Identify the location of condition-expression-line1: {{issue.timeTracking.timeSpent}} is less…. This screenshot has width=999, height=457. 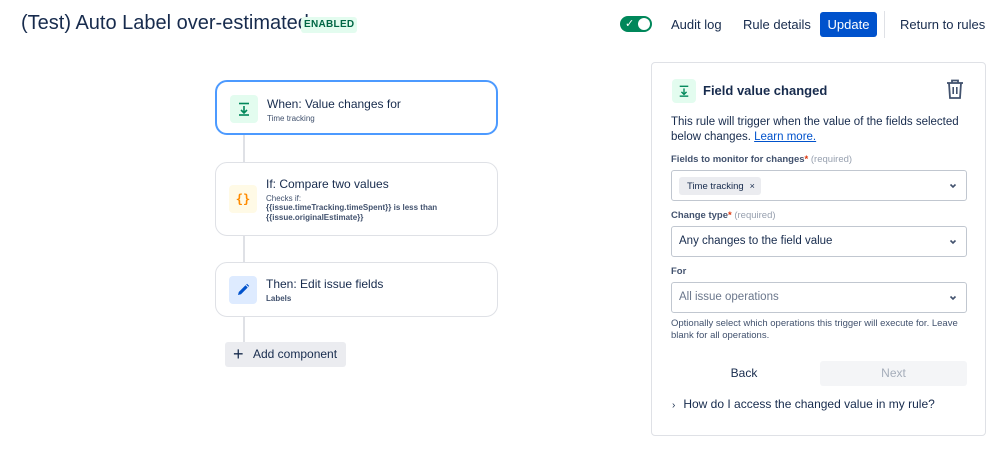
(352, 207).